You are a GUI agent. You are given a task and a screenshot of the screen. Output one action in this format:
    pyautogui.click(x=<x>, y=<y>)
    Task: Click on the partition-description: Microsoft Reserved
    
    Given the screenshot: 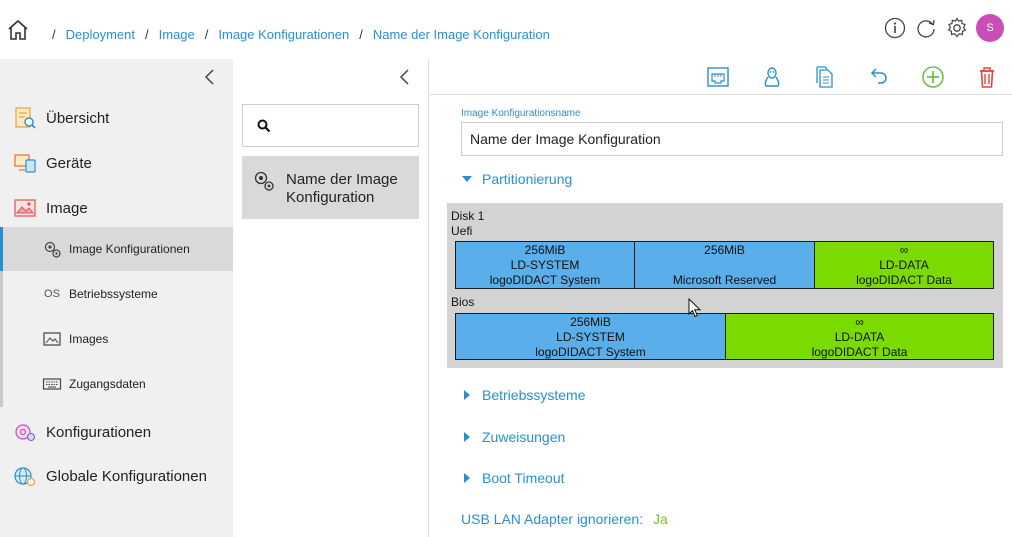 What is the action you would take?
    pyautogui.click(x=724, y=280)
    